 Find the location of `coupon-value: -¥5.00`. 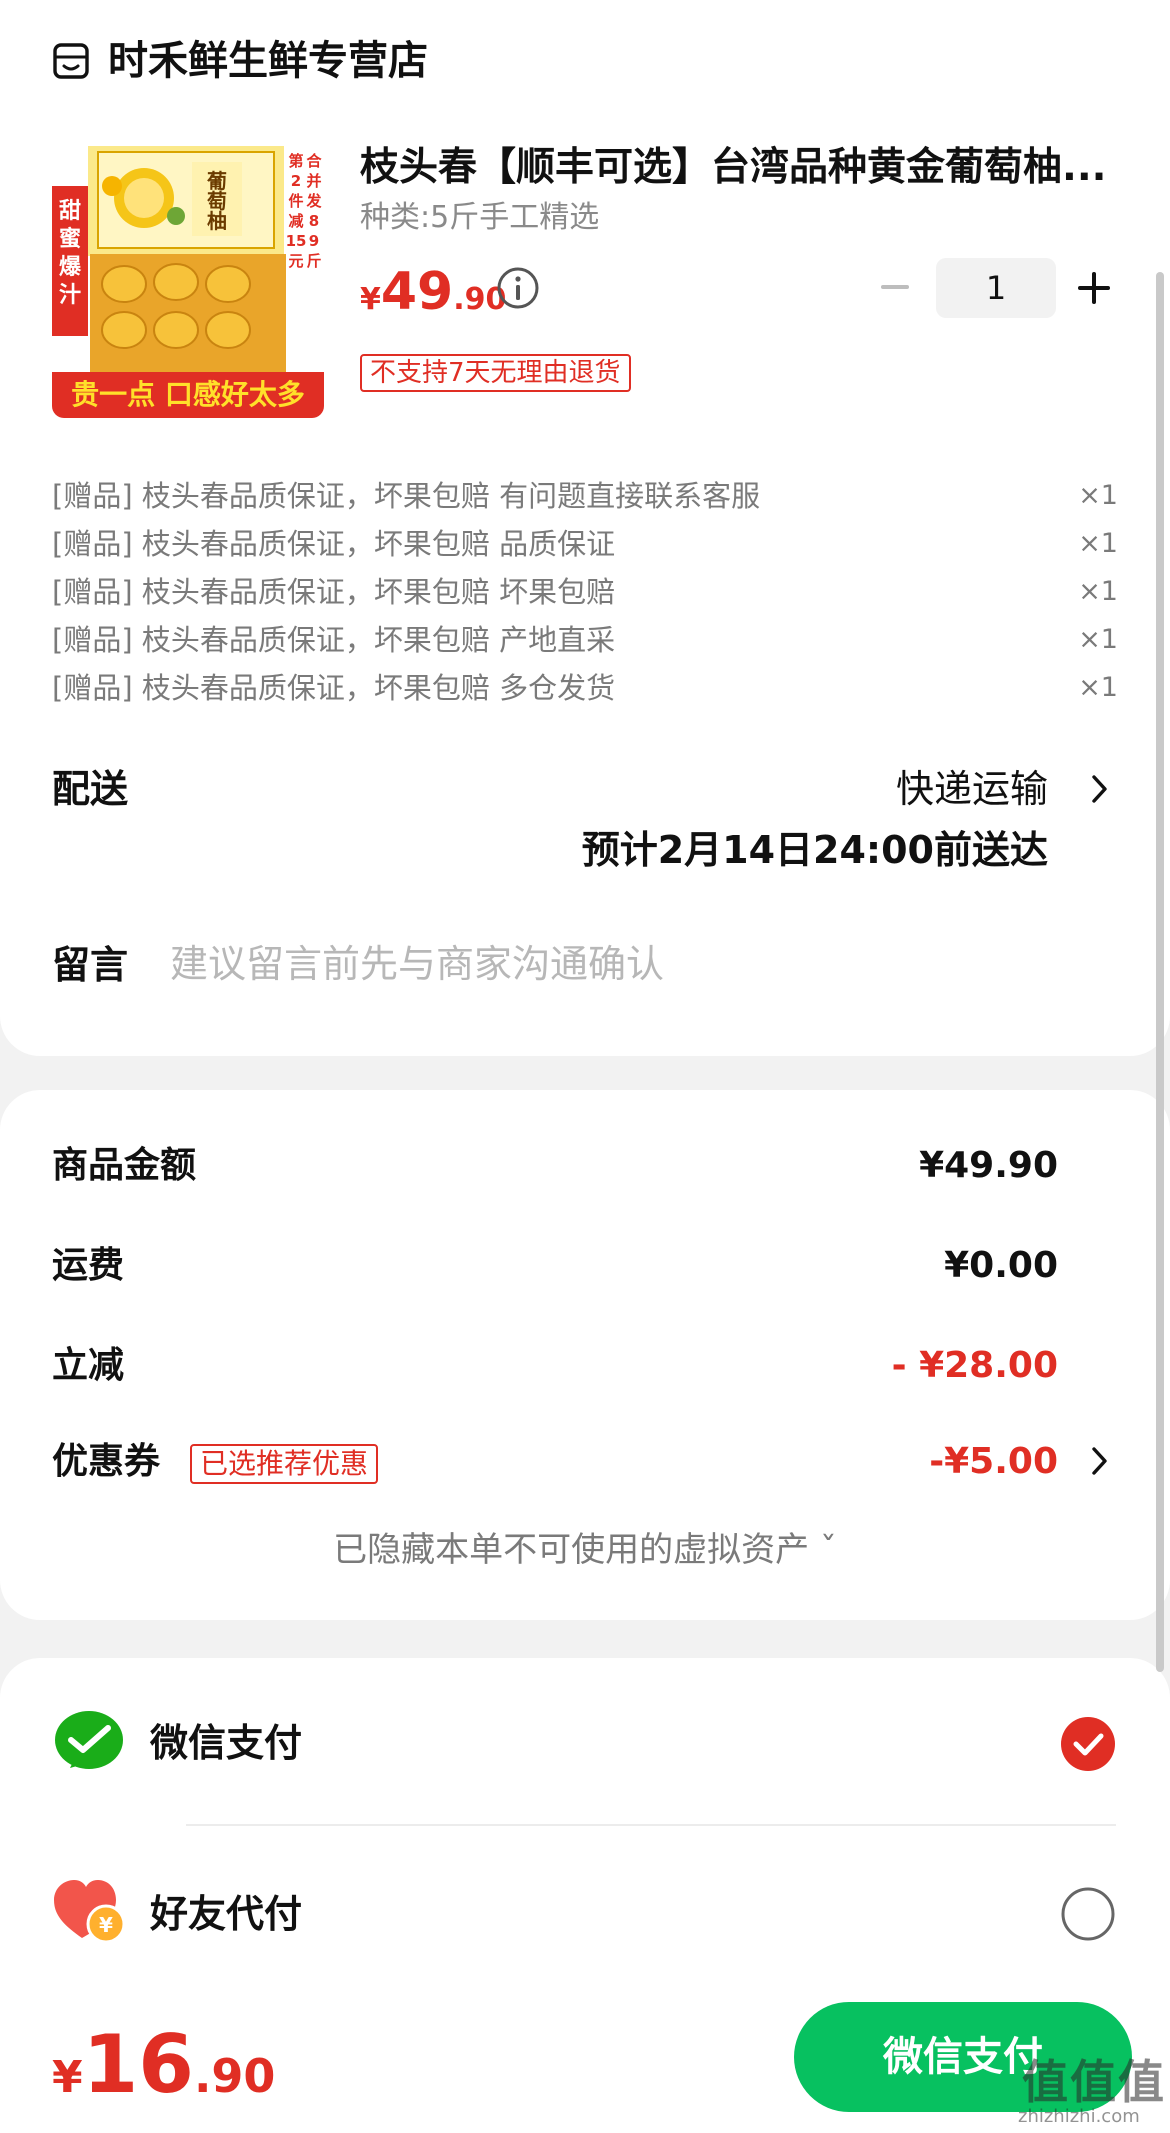

coupon-value: -¥5.00 is located at coordinates (993, 1462).